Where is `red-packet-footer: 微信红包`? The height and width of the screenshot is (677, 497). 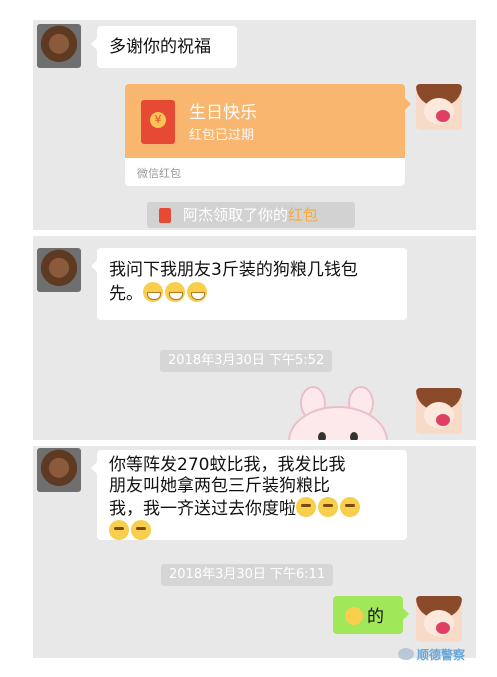 red-packet-footer: 微信红包 is located at coordinates (265, 172).